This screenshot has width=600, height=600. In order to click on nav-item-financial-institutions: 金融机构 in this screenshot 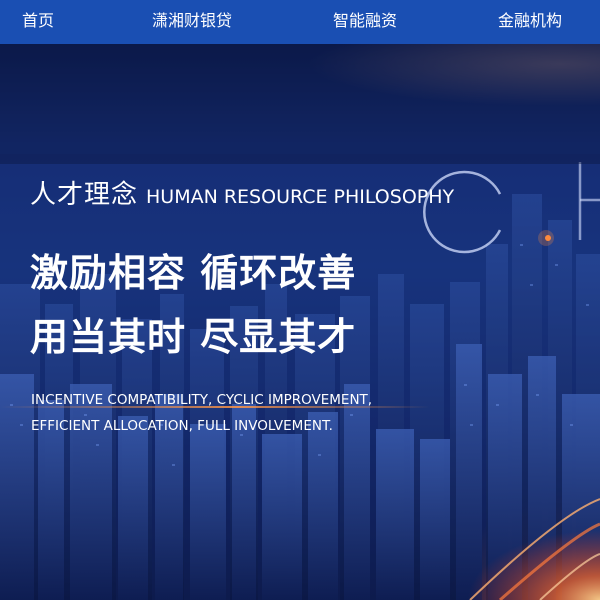, I will do `click(530, 22)`.